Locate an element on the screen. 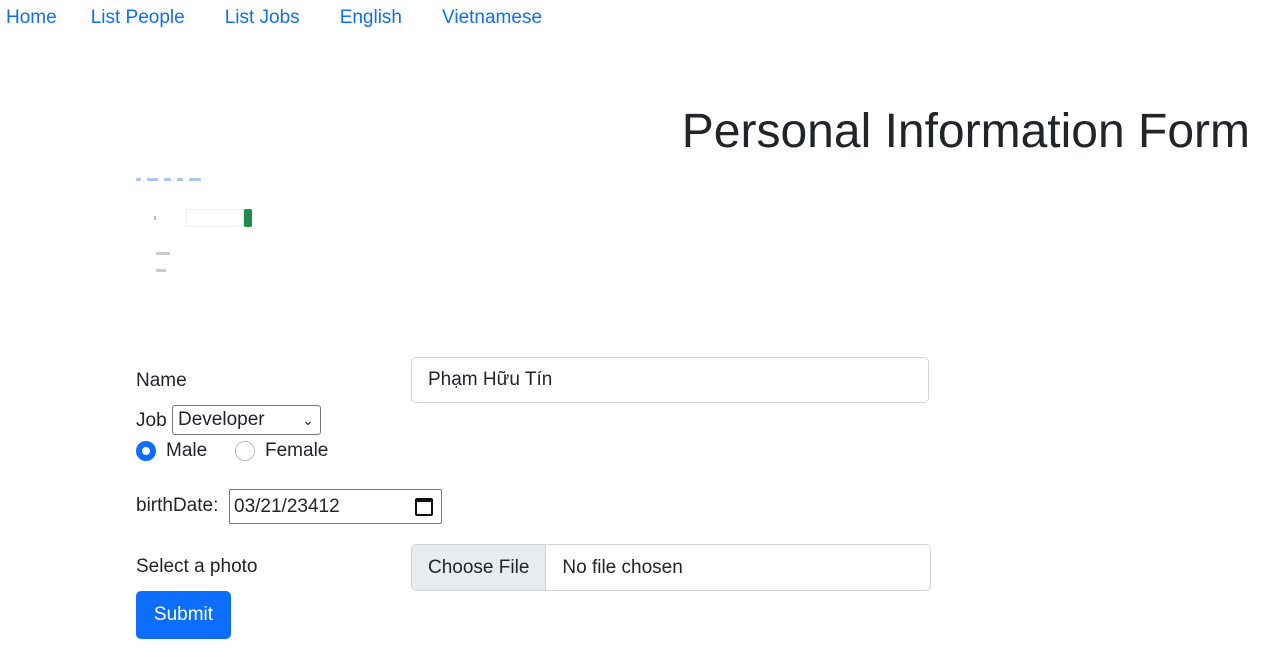 The height and width of the screenshot is (665, 1272). birthdate-label: birthDate: is located at coordinates (177, 505).